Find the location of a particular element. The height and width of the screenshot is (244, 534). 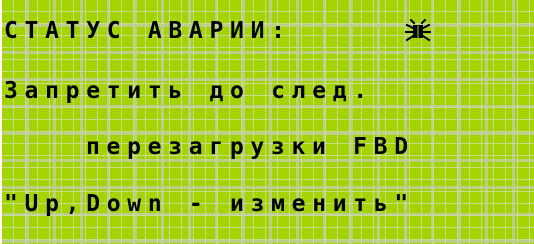

alarm-status-label: СТАТУС АВАРИИ: is located at coordinates (148, 31).